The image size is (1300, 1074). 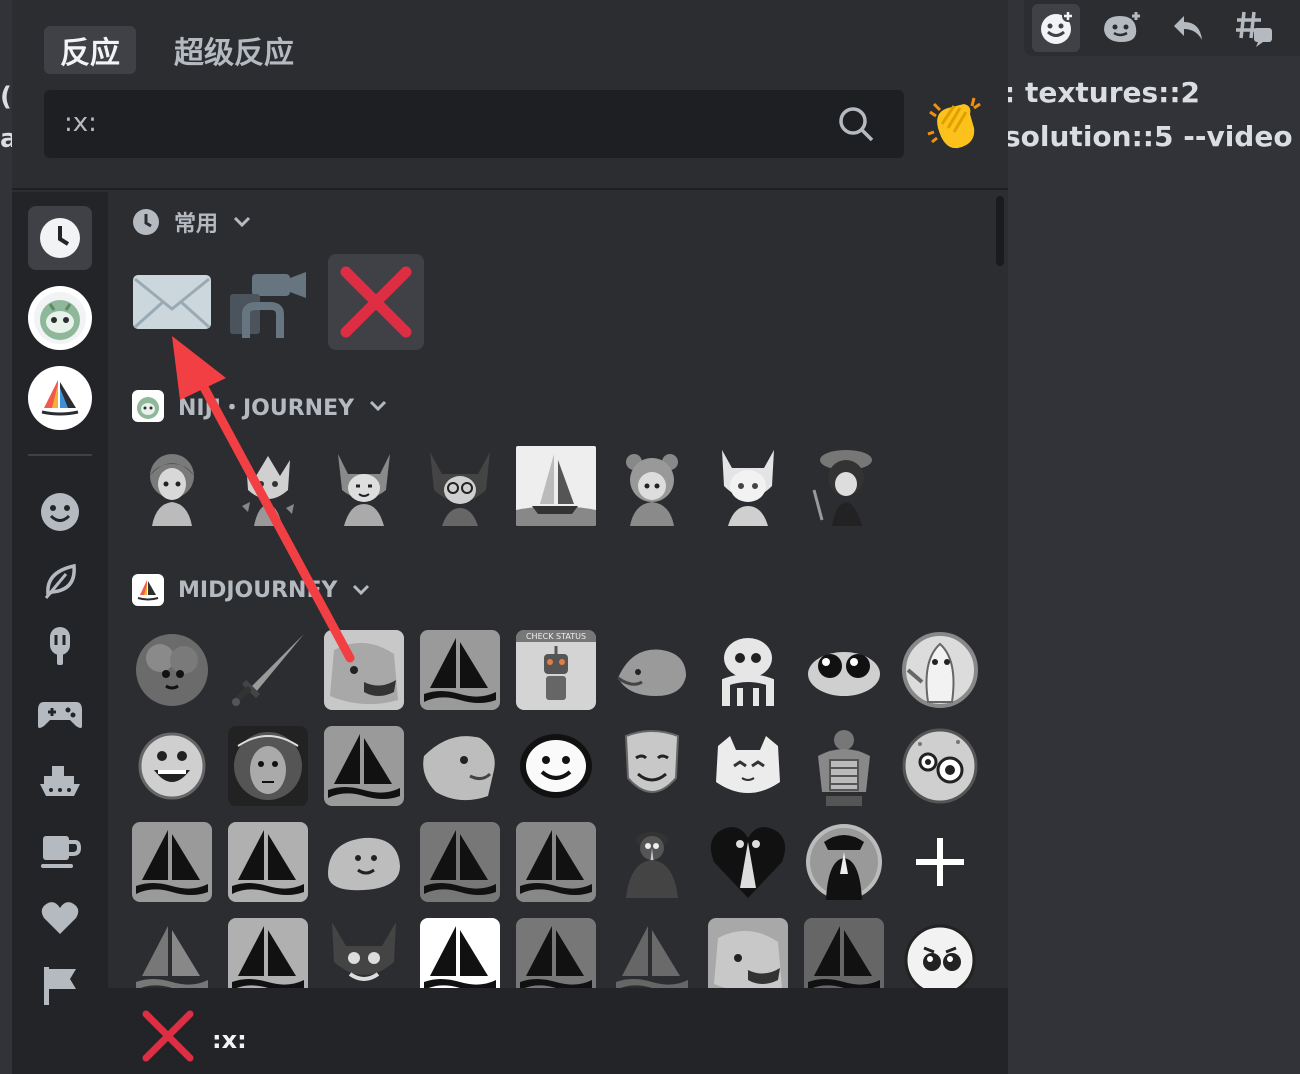 What do you see at coordinates (556, 670) in the screenshot?
I see `midjourney-emoji: CHECK STATUS` at bounding box center [556, 670].